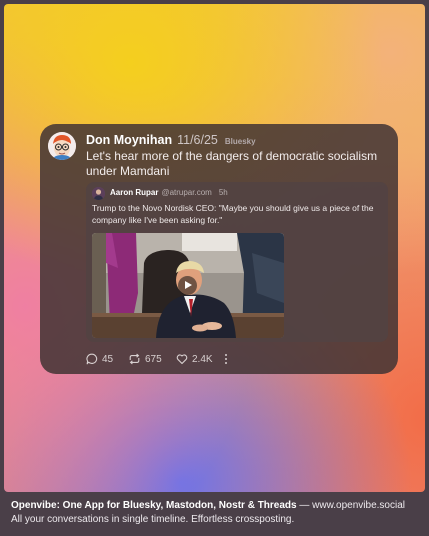 The width and height of the screenshot is (429, 536). I want to click on post-date: 11/6/25, so click(197, 140).